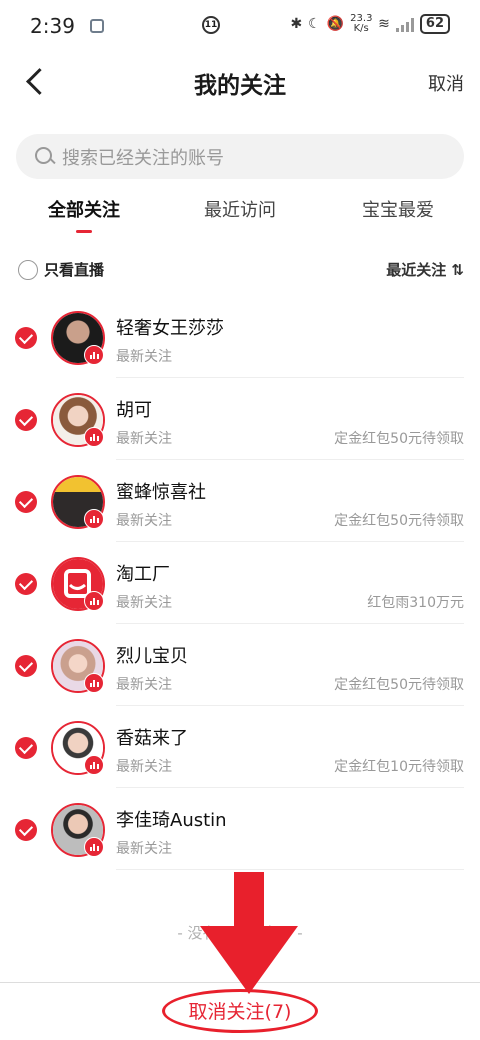  What do you see at coordinates (425, 269) in the screenshot?
I see `sort-button: 最近关注 ⇅` at bounding box center [425, 269].